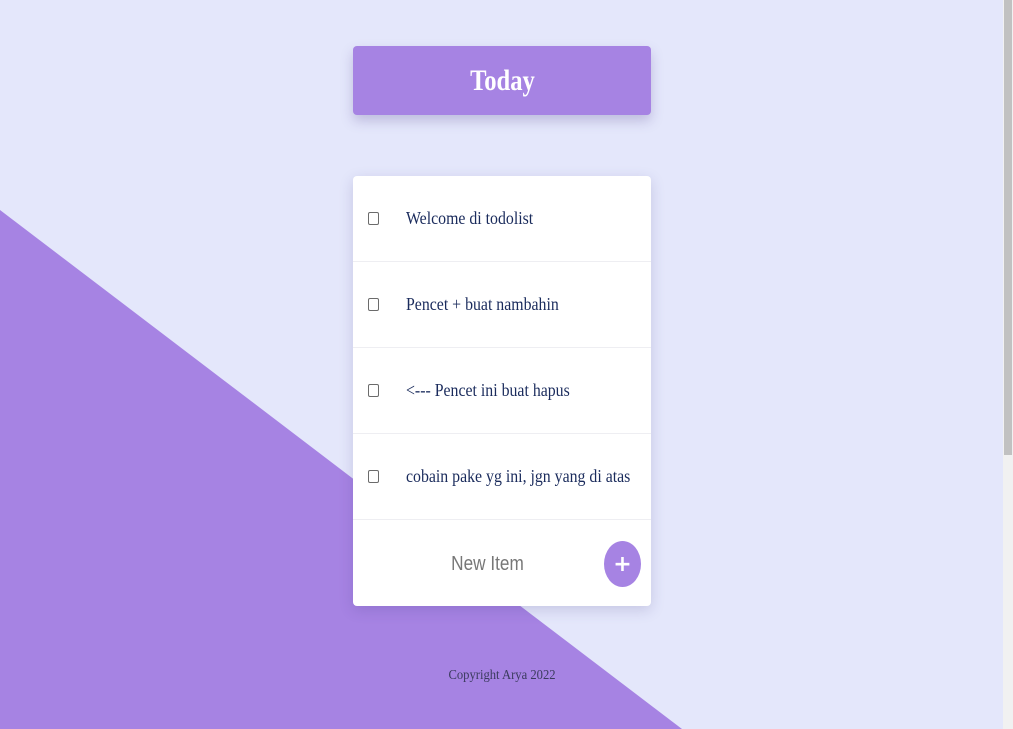  What do you see at coordinates (1008, 227) in the screenshot?
I see `scrollbar-thumb` at bounding box center [1008, 227].